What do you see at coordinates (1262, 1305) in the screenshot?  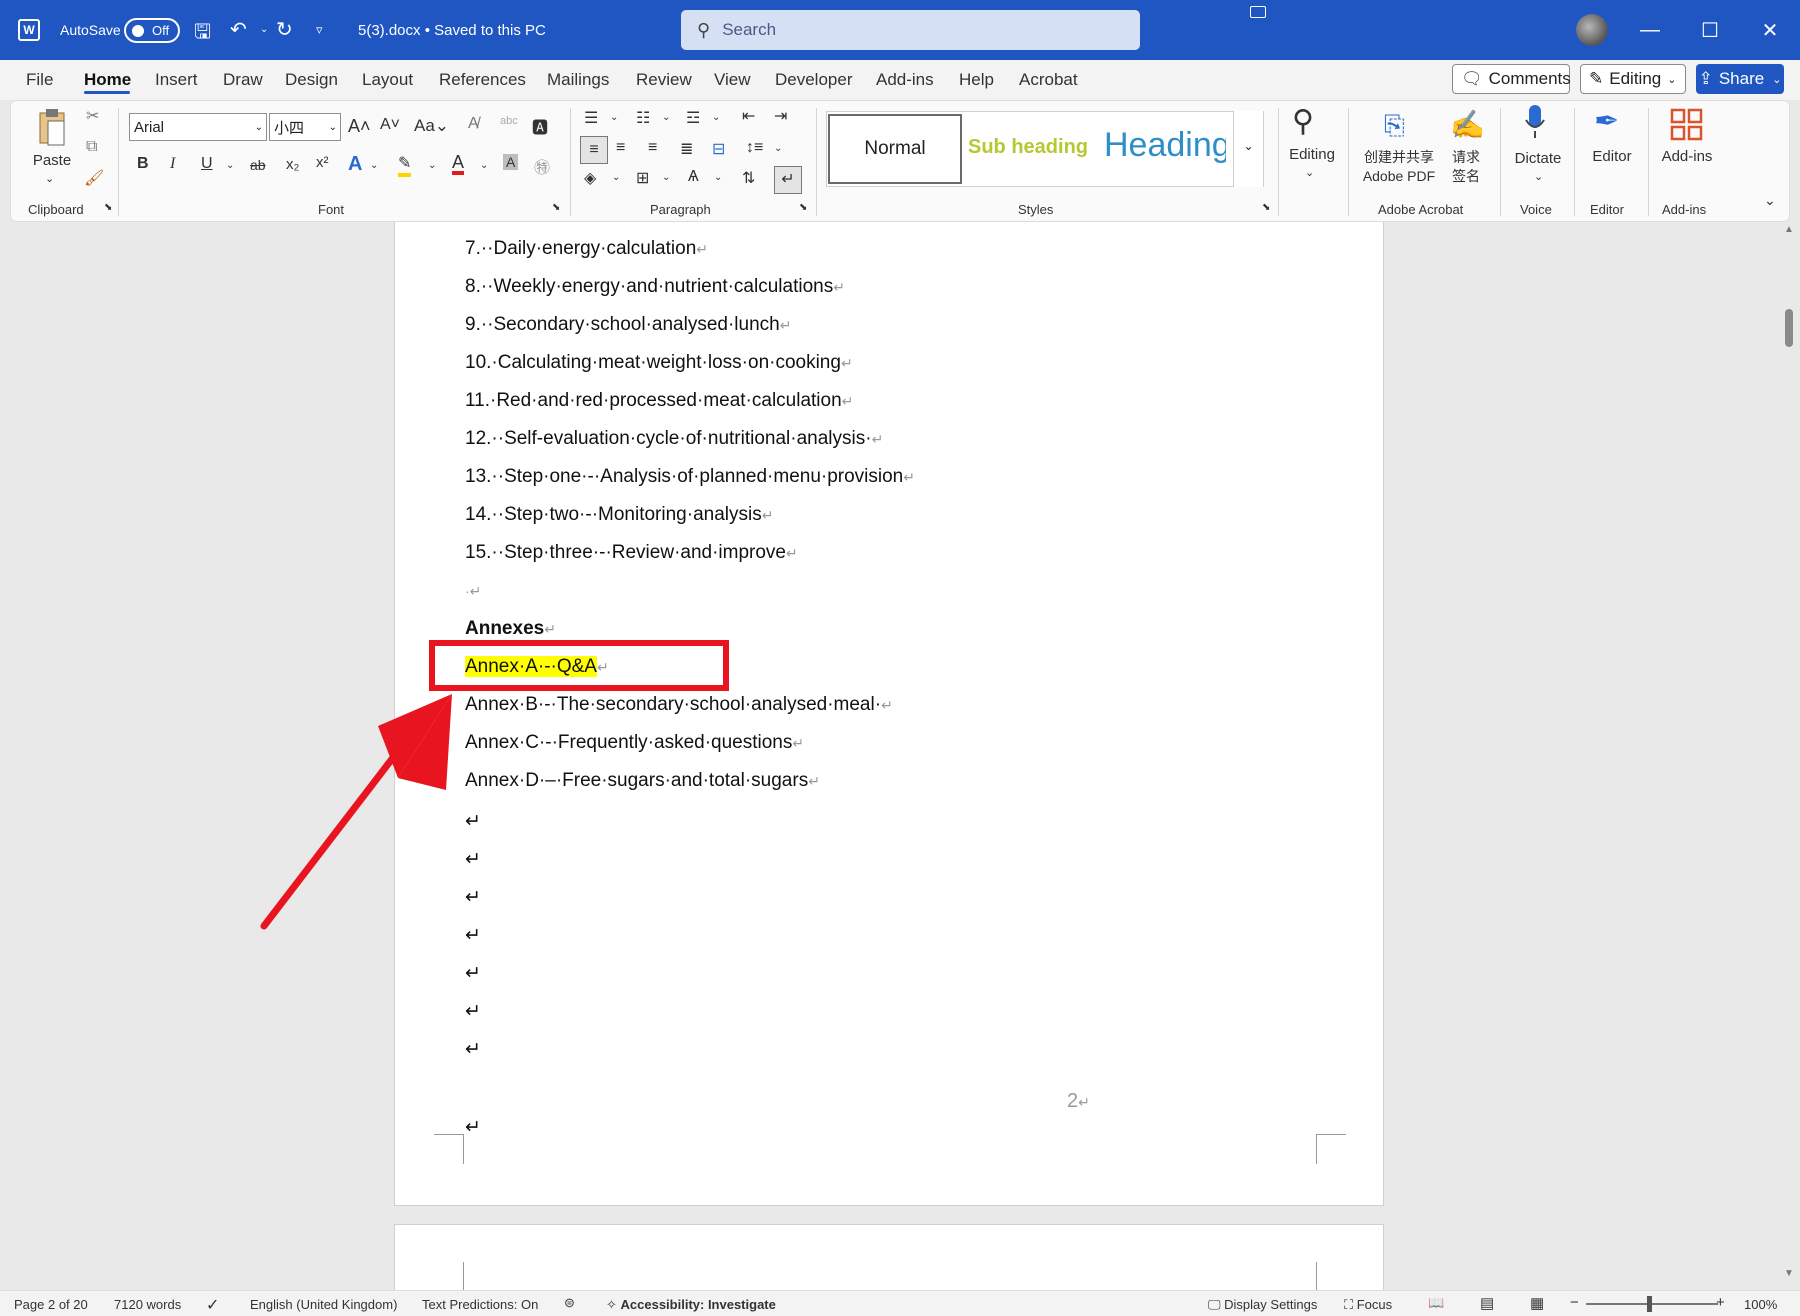 I see `display-settings-button: 🖵 Display Settings` at bounding box center [1262, 1305].